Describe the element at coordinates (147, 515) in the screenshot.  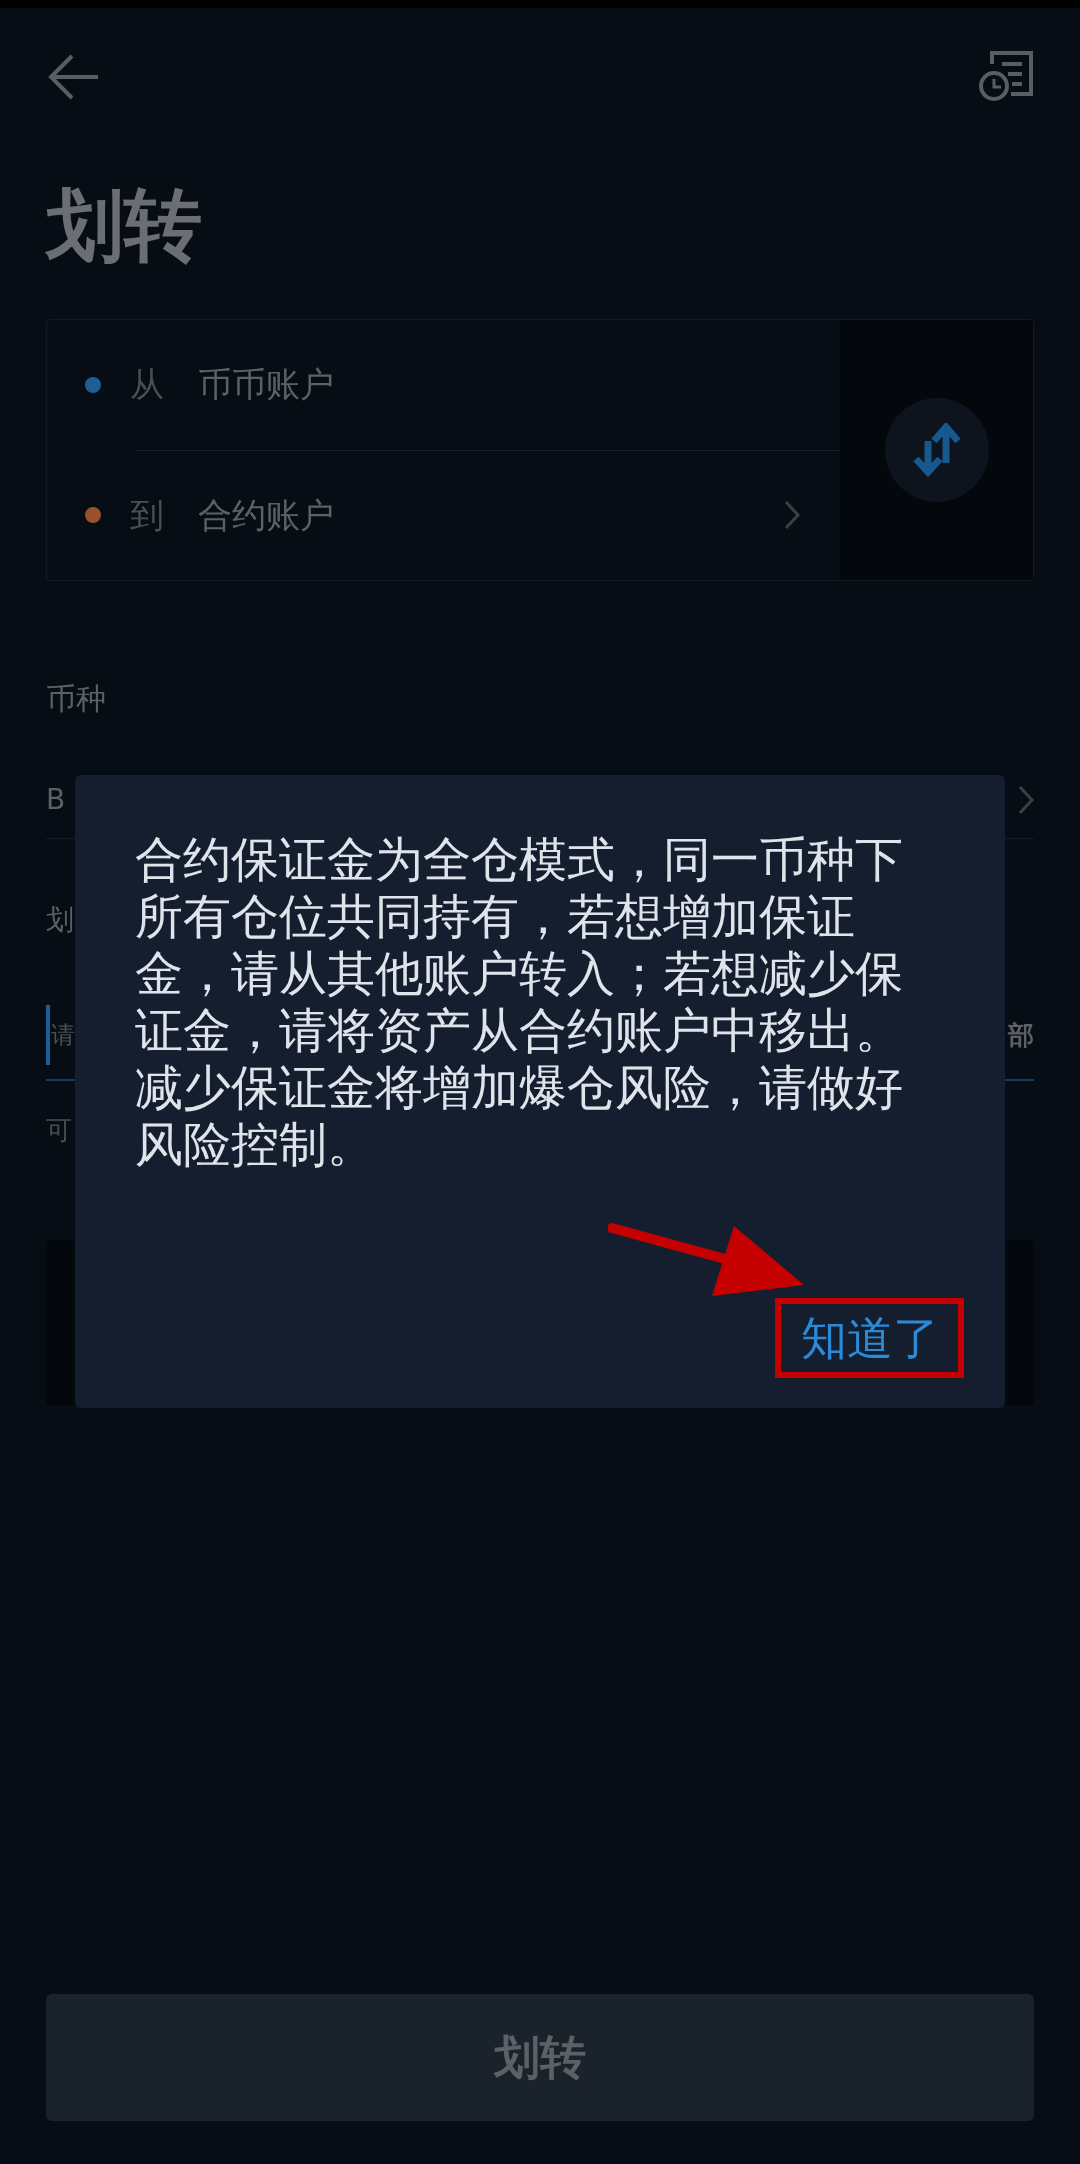
I see `direction-label: 到` at that location.